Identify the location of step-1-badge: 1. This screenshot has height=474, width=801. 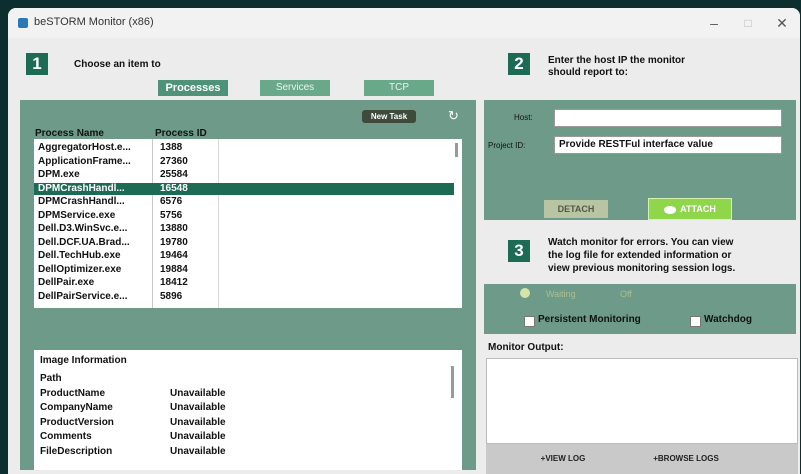
(37, 64).